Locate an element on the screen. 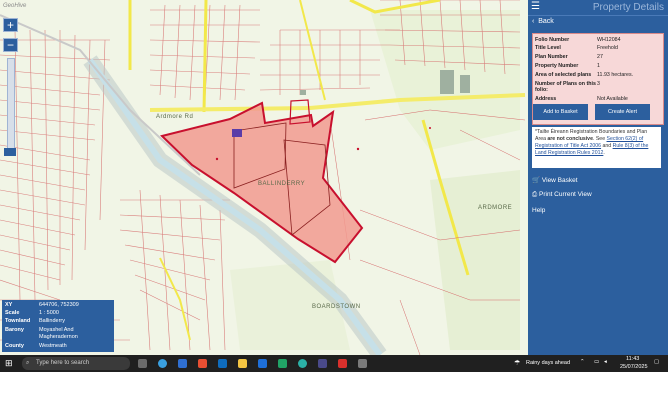  county-key: County is located at coordinates (14, 346).